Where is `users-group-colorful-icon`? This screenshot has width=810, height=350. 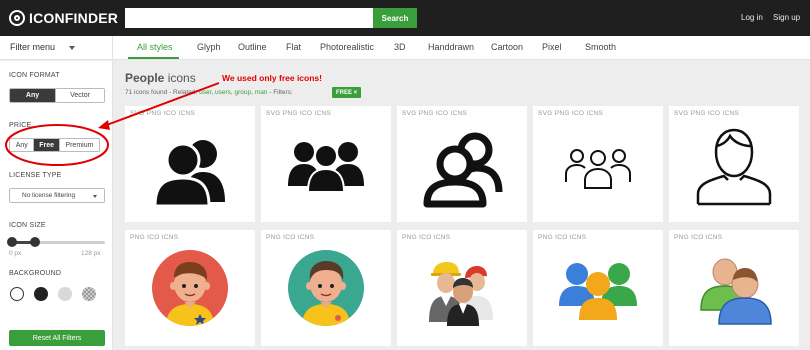 users-group-colorful-icon is located at coordinates (598, 291).